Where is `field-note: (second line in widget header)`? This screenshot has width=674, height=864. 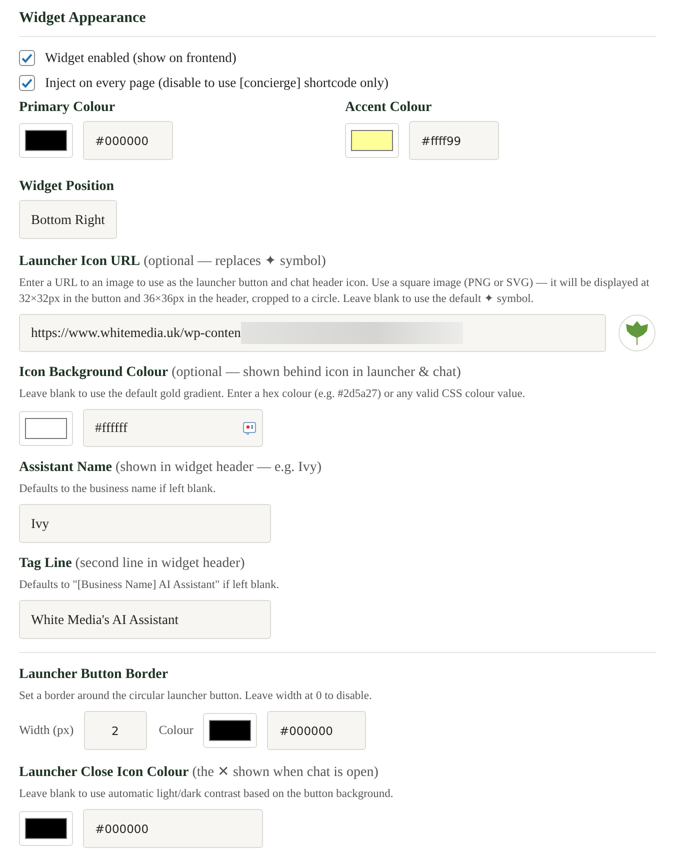
field-note: (second line in widget header) is located at coordinates (160, 563).